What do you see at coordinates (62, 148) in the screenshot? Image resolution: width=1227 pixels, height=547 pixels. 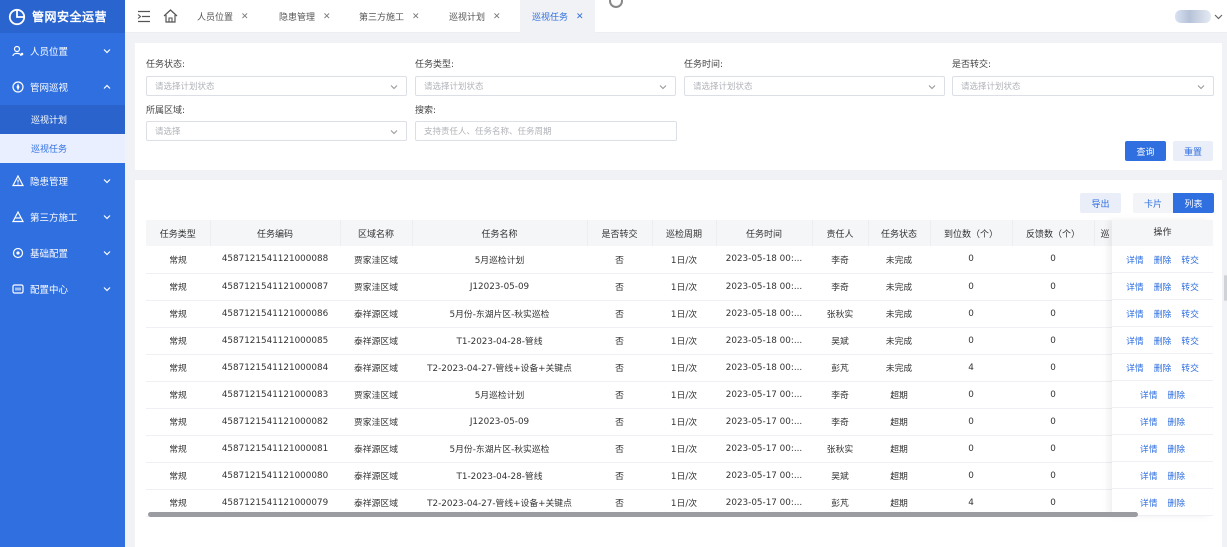 I see `sidebar-item-patrol-task: 巡视任务` at bounding box center [62, 148].